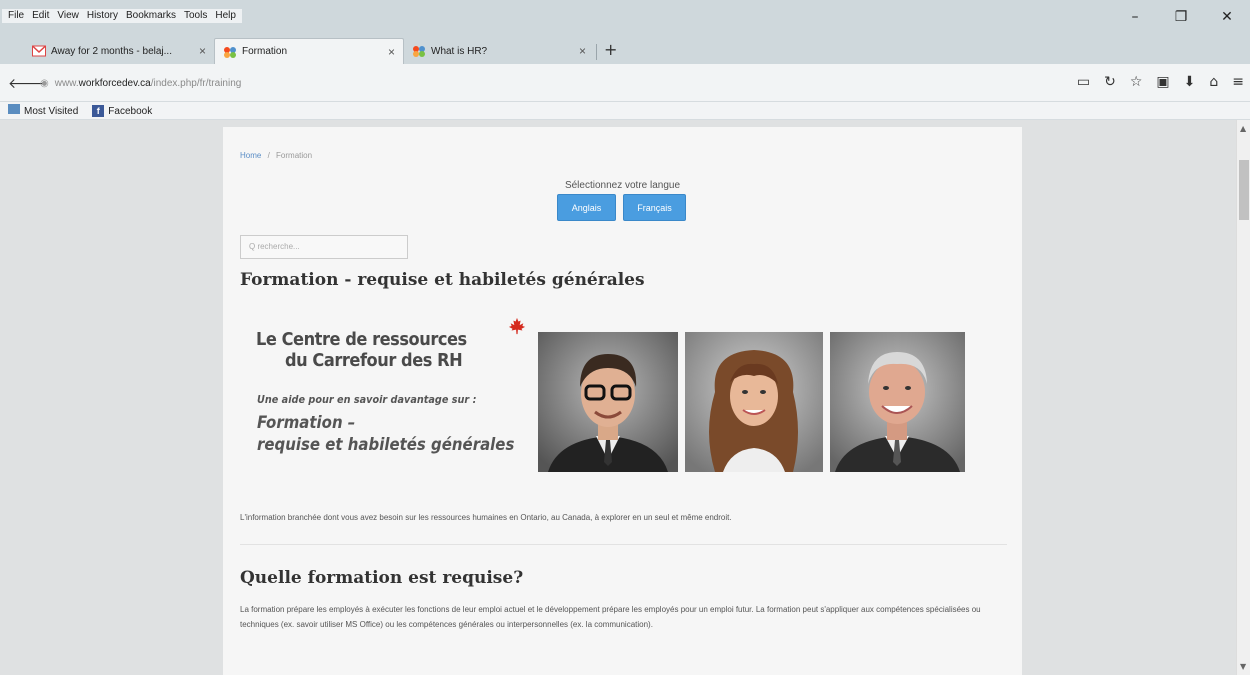 The height and width of the screenshot is (675, 1250). What do you see at coordinates (382, 578) in the screenshot?
I see `section-title: Quelle formation est requise?` at bounding box center [382, 578].